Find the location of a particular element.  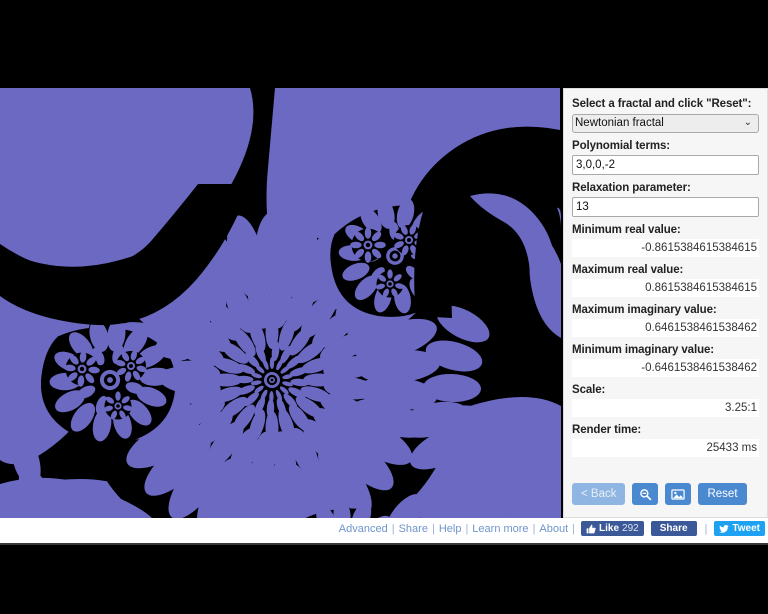

magnifier-minus-icon is located at coordinates (646, 494).